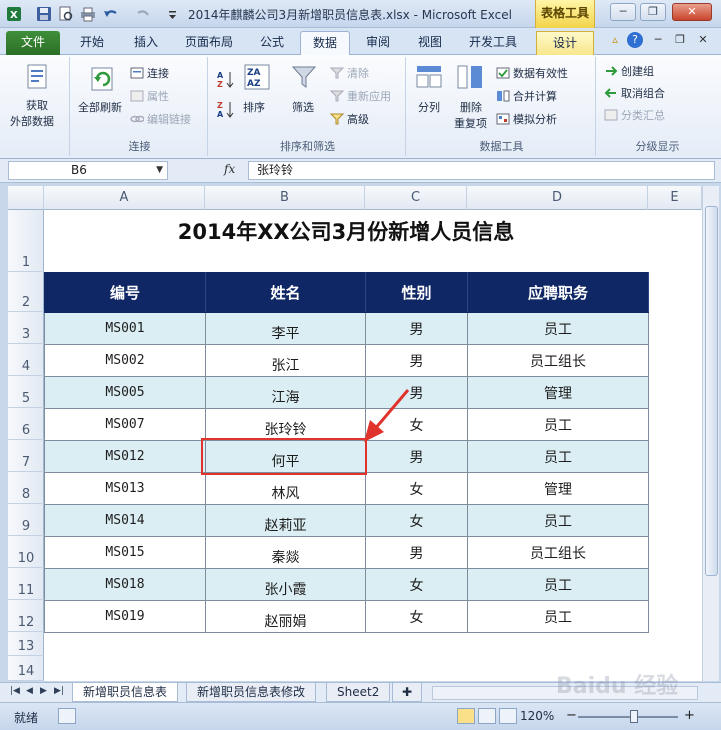 This screenshot has width=721, height=730. What do you see at coordinates (26, 292) in the screenshot?
I see `row-header: 2` at bounding box center [26, 292].